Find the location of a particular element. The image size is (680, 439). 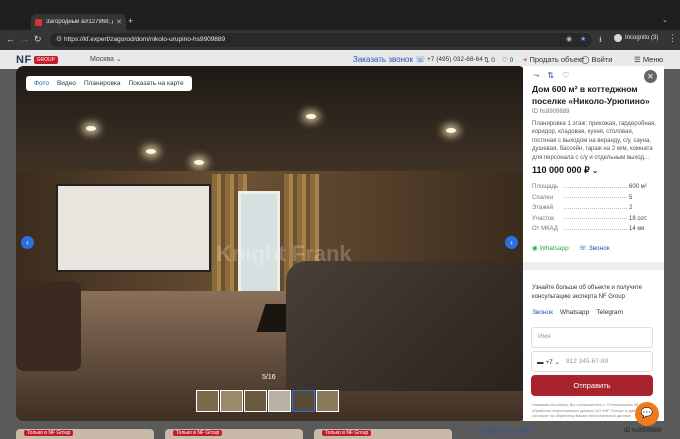

favorite-icon: ♡ is located at coordinates (565, 76).